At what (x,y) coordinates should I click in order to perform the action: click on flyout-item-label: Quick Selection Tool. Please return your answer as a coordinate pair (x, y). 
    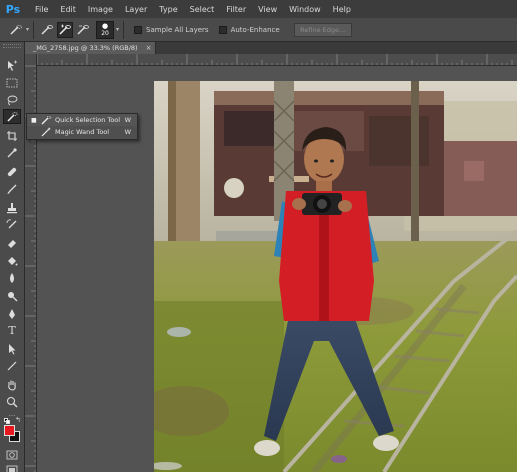
    Looking at the image, I should click on (88, 120).